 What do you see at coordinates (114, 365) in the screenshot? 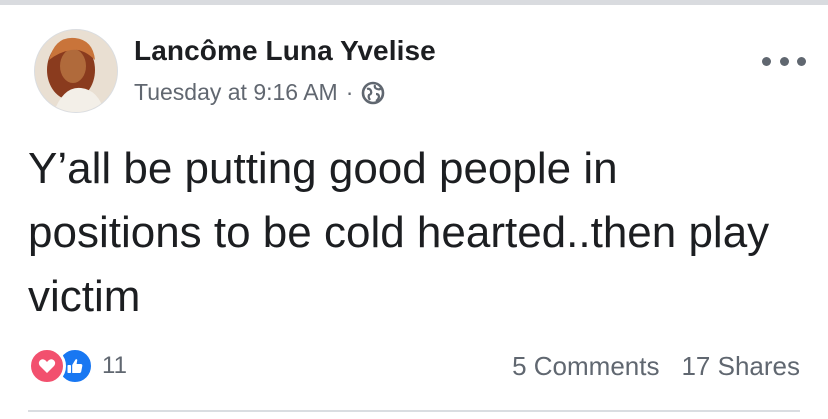
I see `reaction-count: 11` at bounding box center [114, 365].